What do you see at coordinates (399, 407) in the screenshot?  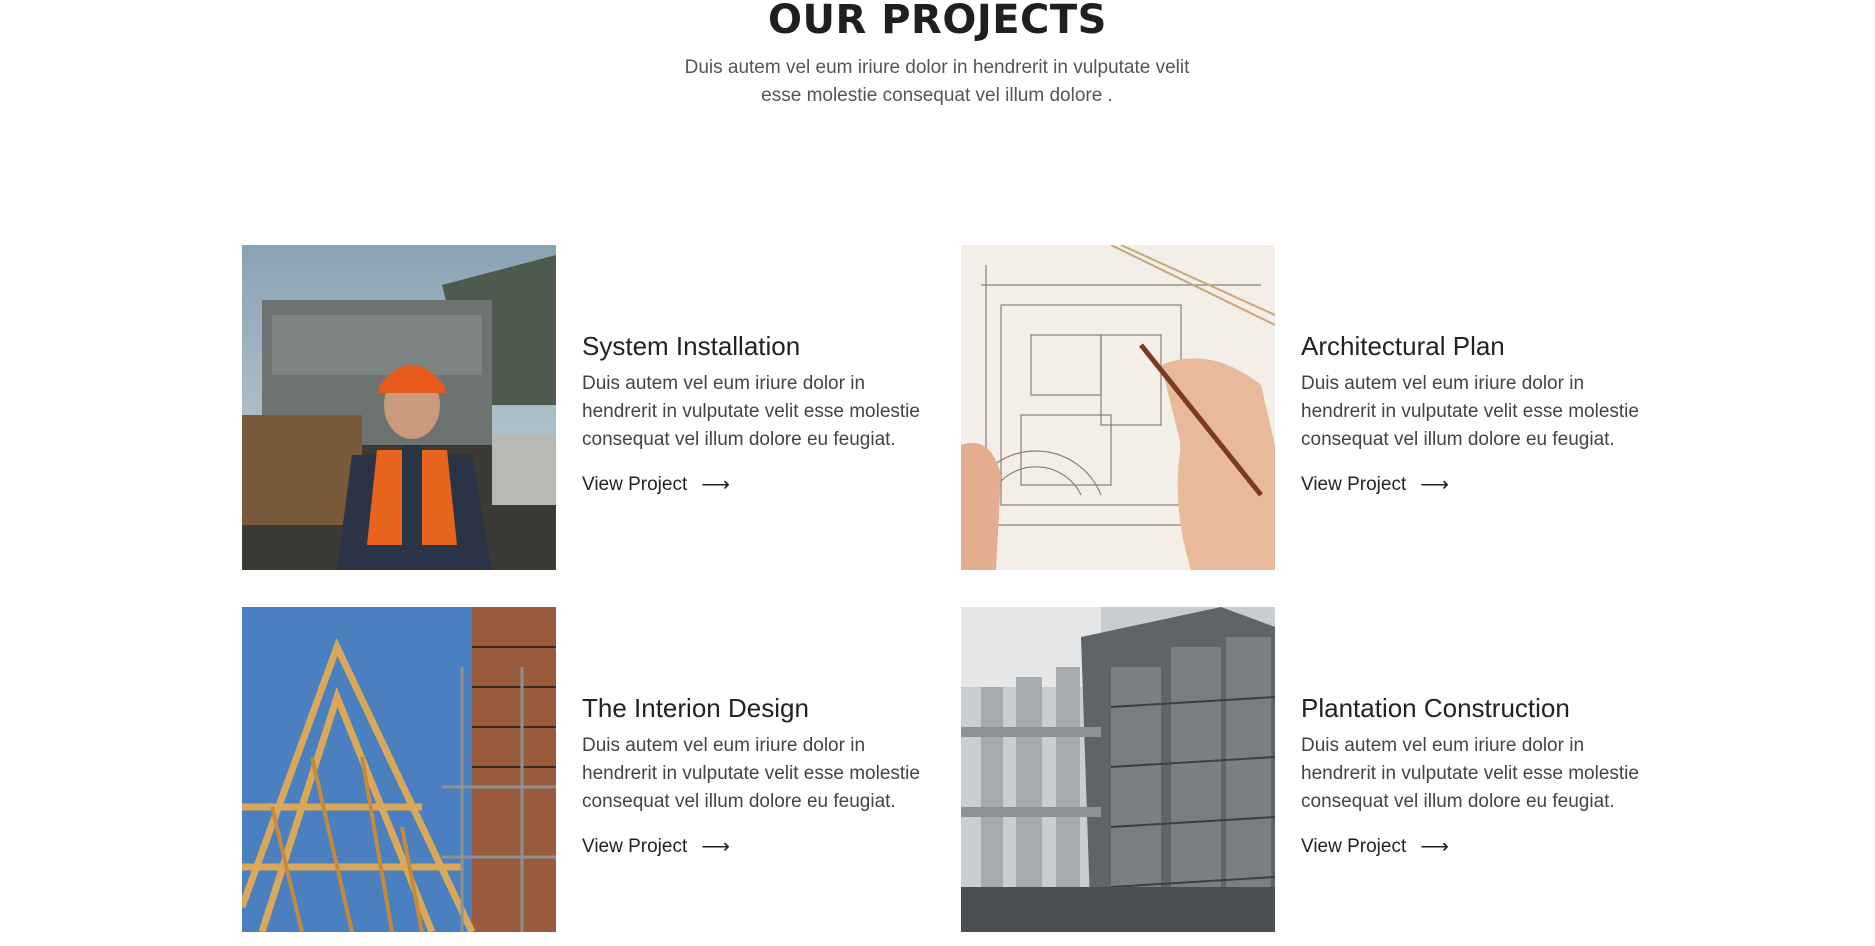 I see `project-image-construction-worker` at bounding box center [399, 407].